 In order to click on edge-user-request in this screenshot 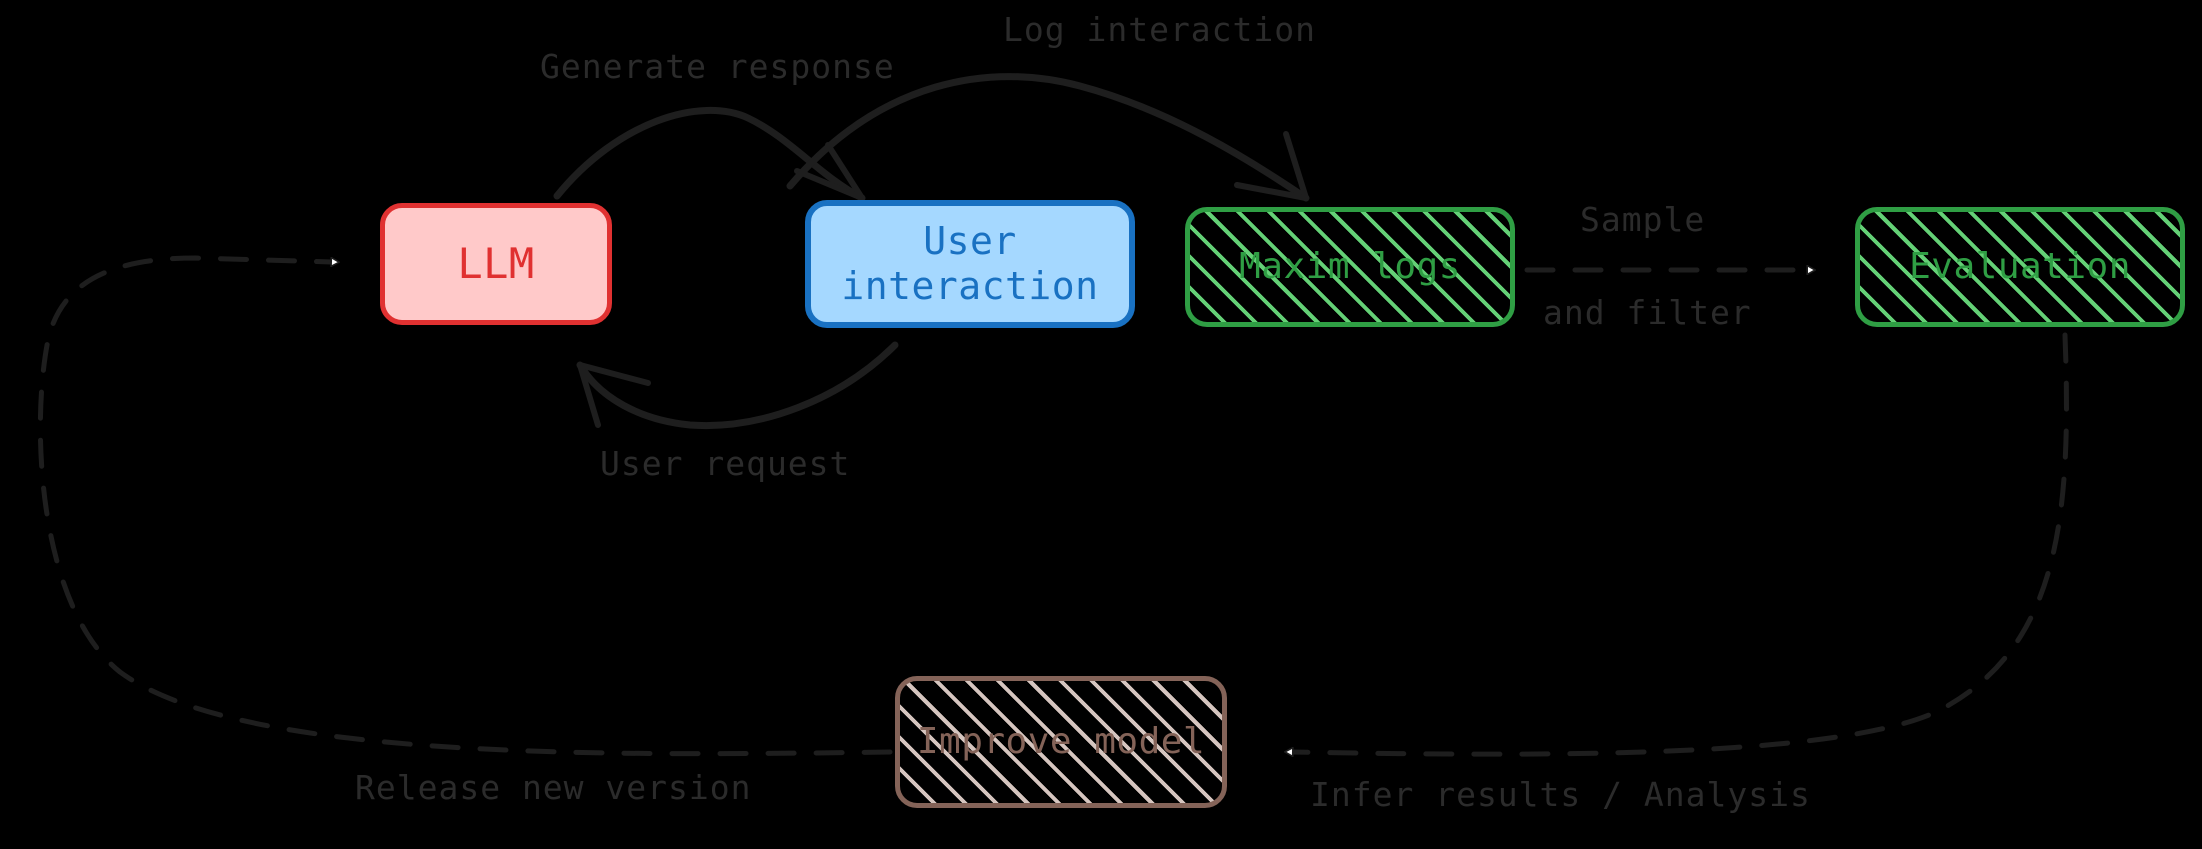, I will do `click(737, 385)`.